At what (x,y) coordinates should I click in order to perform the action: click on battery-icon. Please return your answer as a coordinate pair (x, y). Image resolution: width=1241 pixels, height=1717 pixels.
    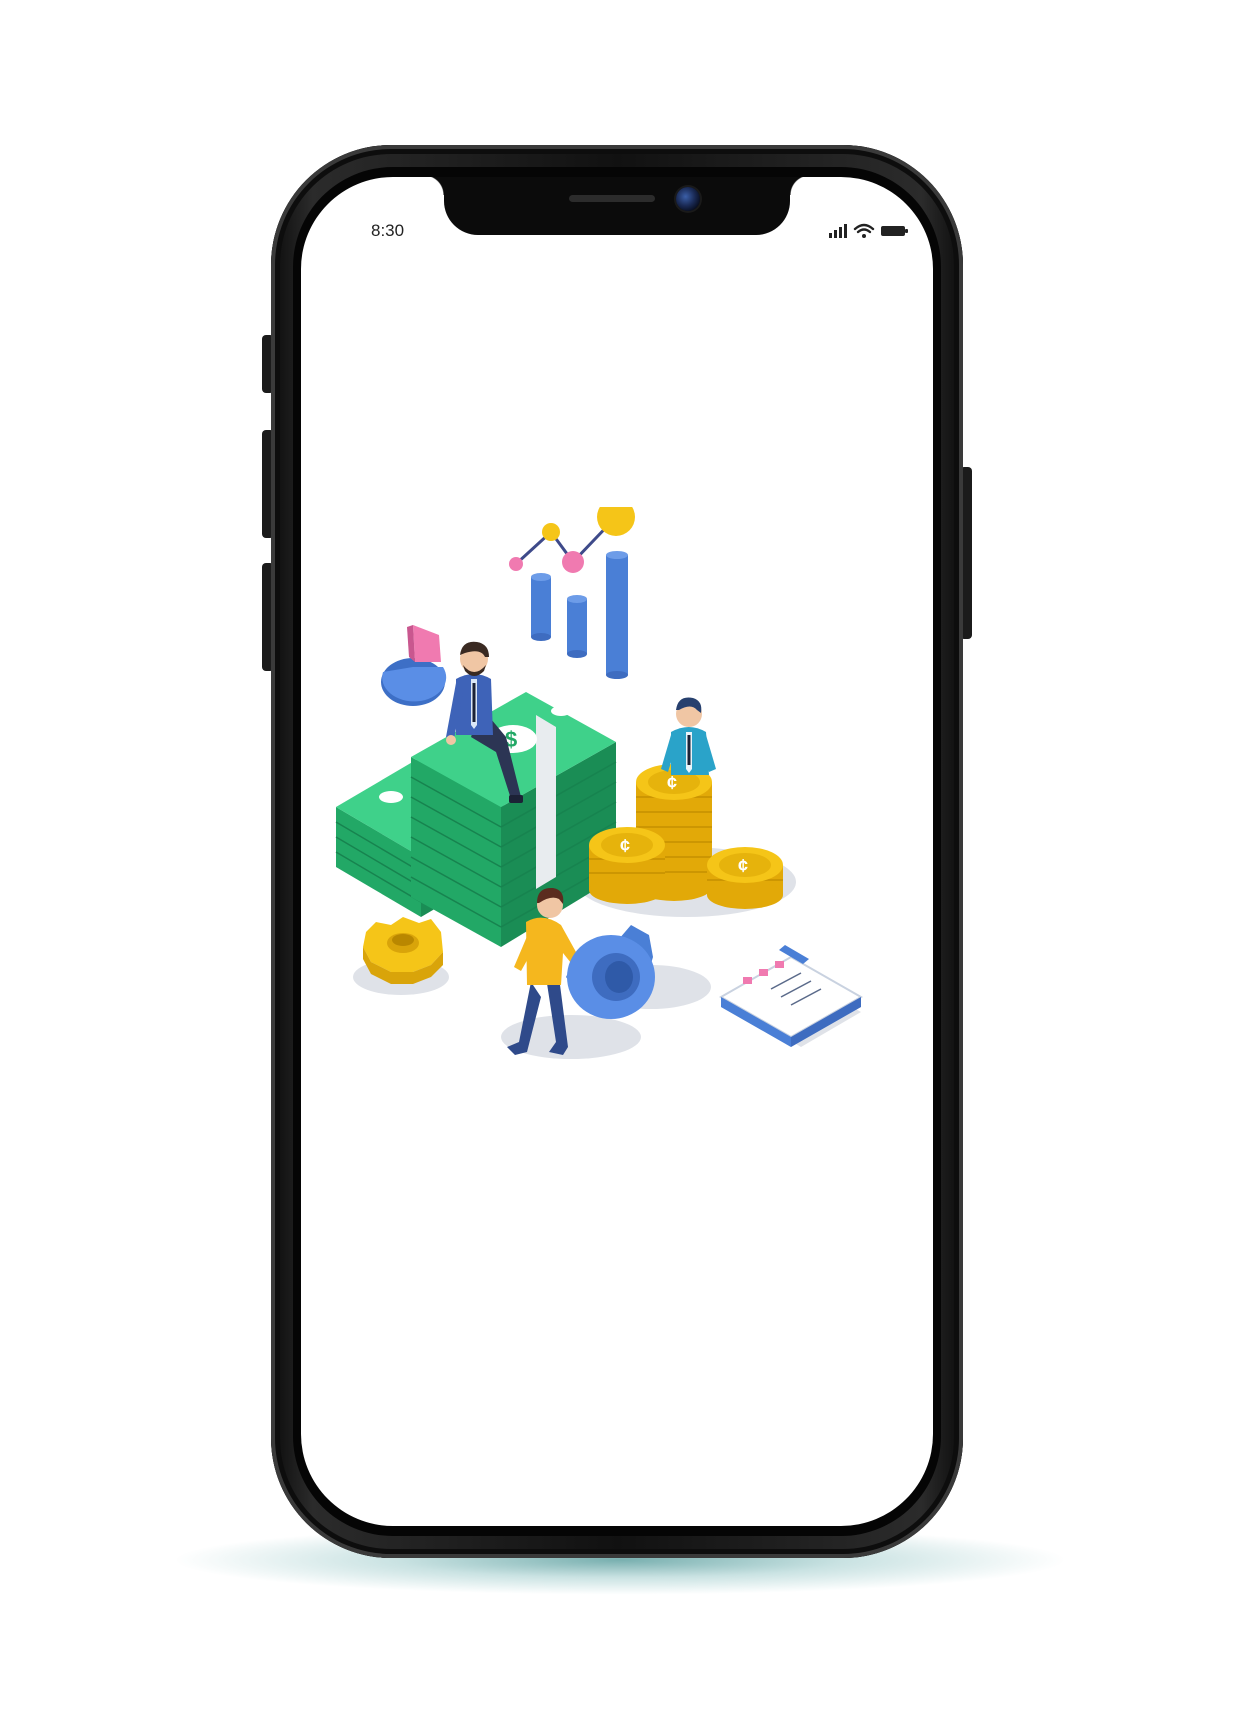
    Looking at the image, I should click on (894, 231).